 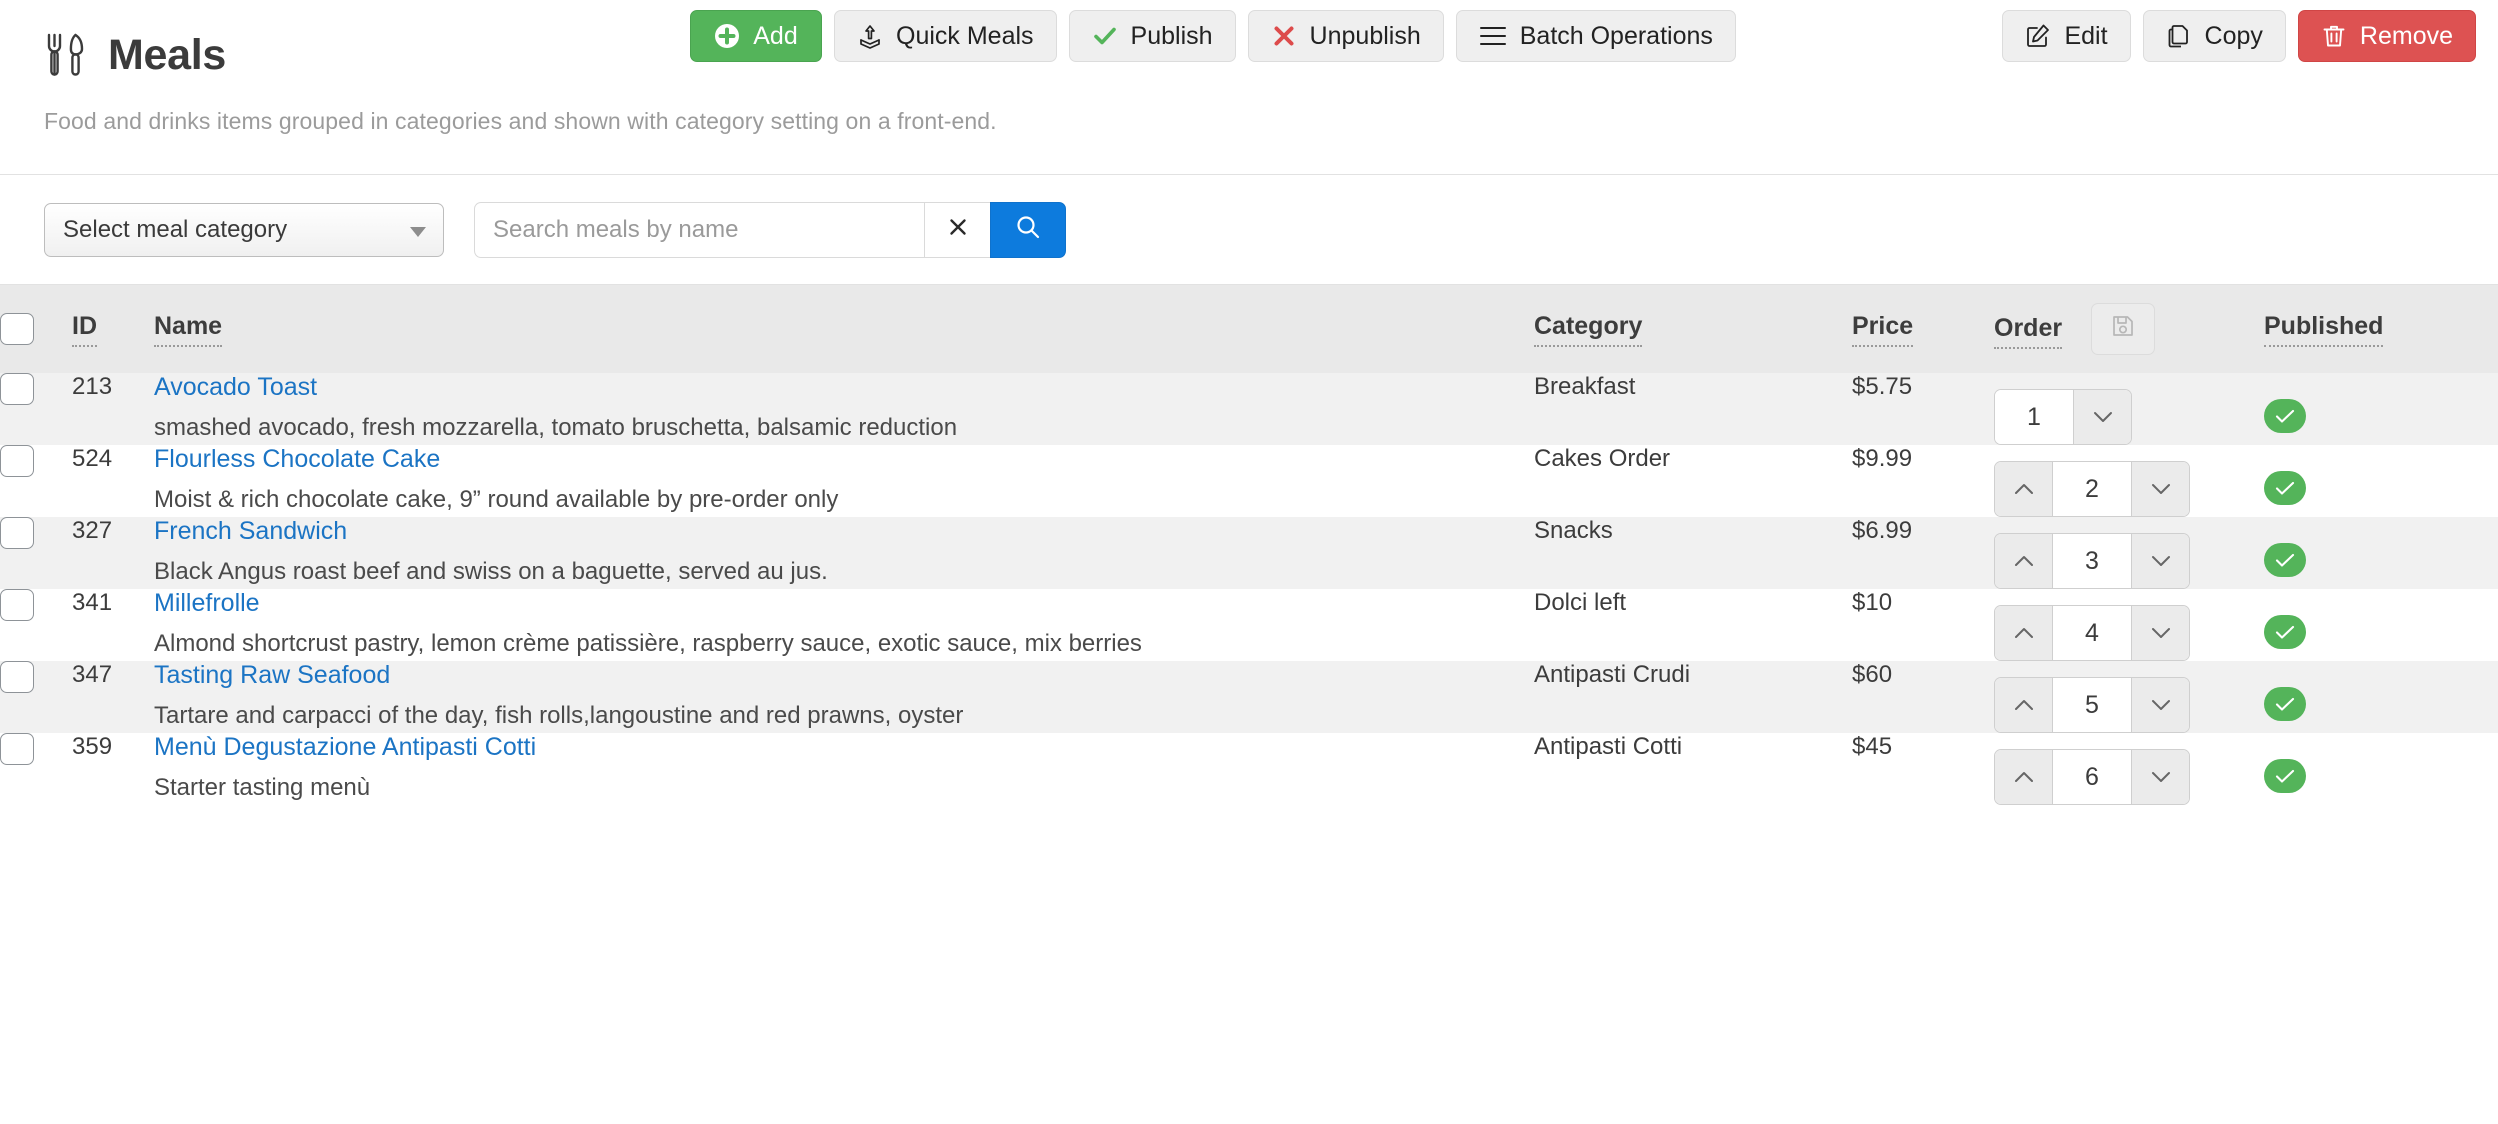 I want to click on column-header-published: Published, so click(x=2381, y=329).